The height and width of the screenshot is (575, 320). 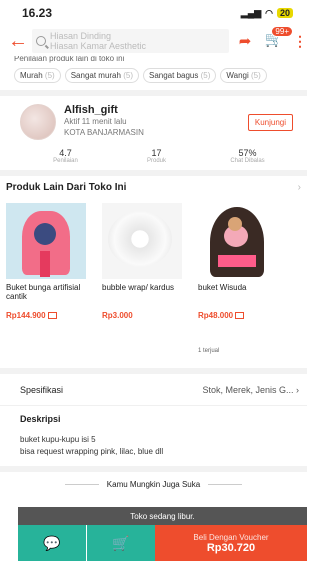 I want to click on wifi-icon: ◠, so click(x=269, y=12).